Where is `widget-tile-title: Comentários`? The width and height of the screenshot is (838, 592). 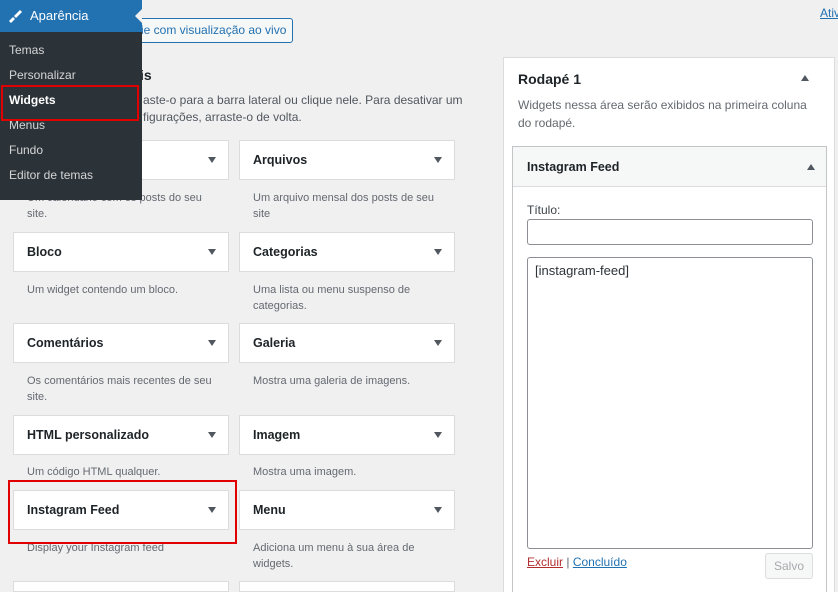
widget-tile-title: Comentários is located at coordinates (65, 343).